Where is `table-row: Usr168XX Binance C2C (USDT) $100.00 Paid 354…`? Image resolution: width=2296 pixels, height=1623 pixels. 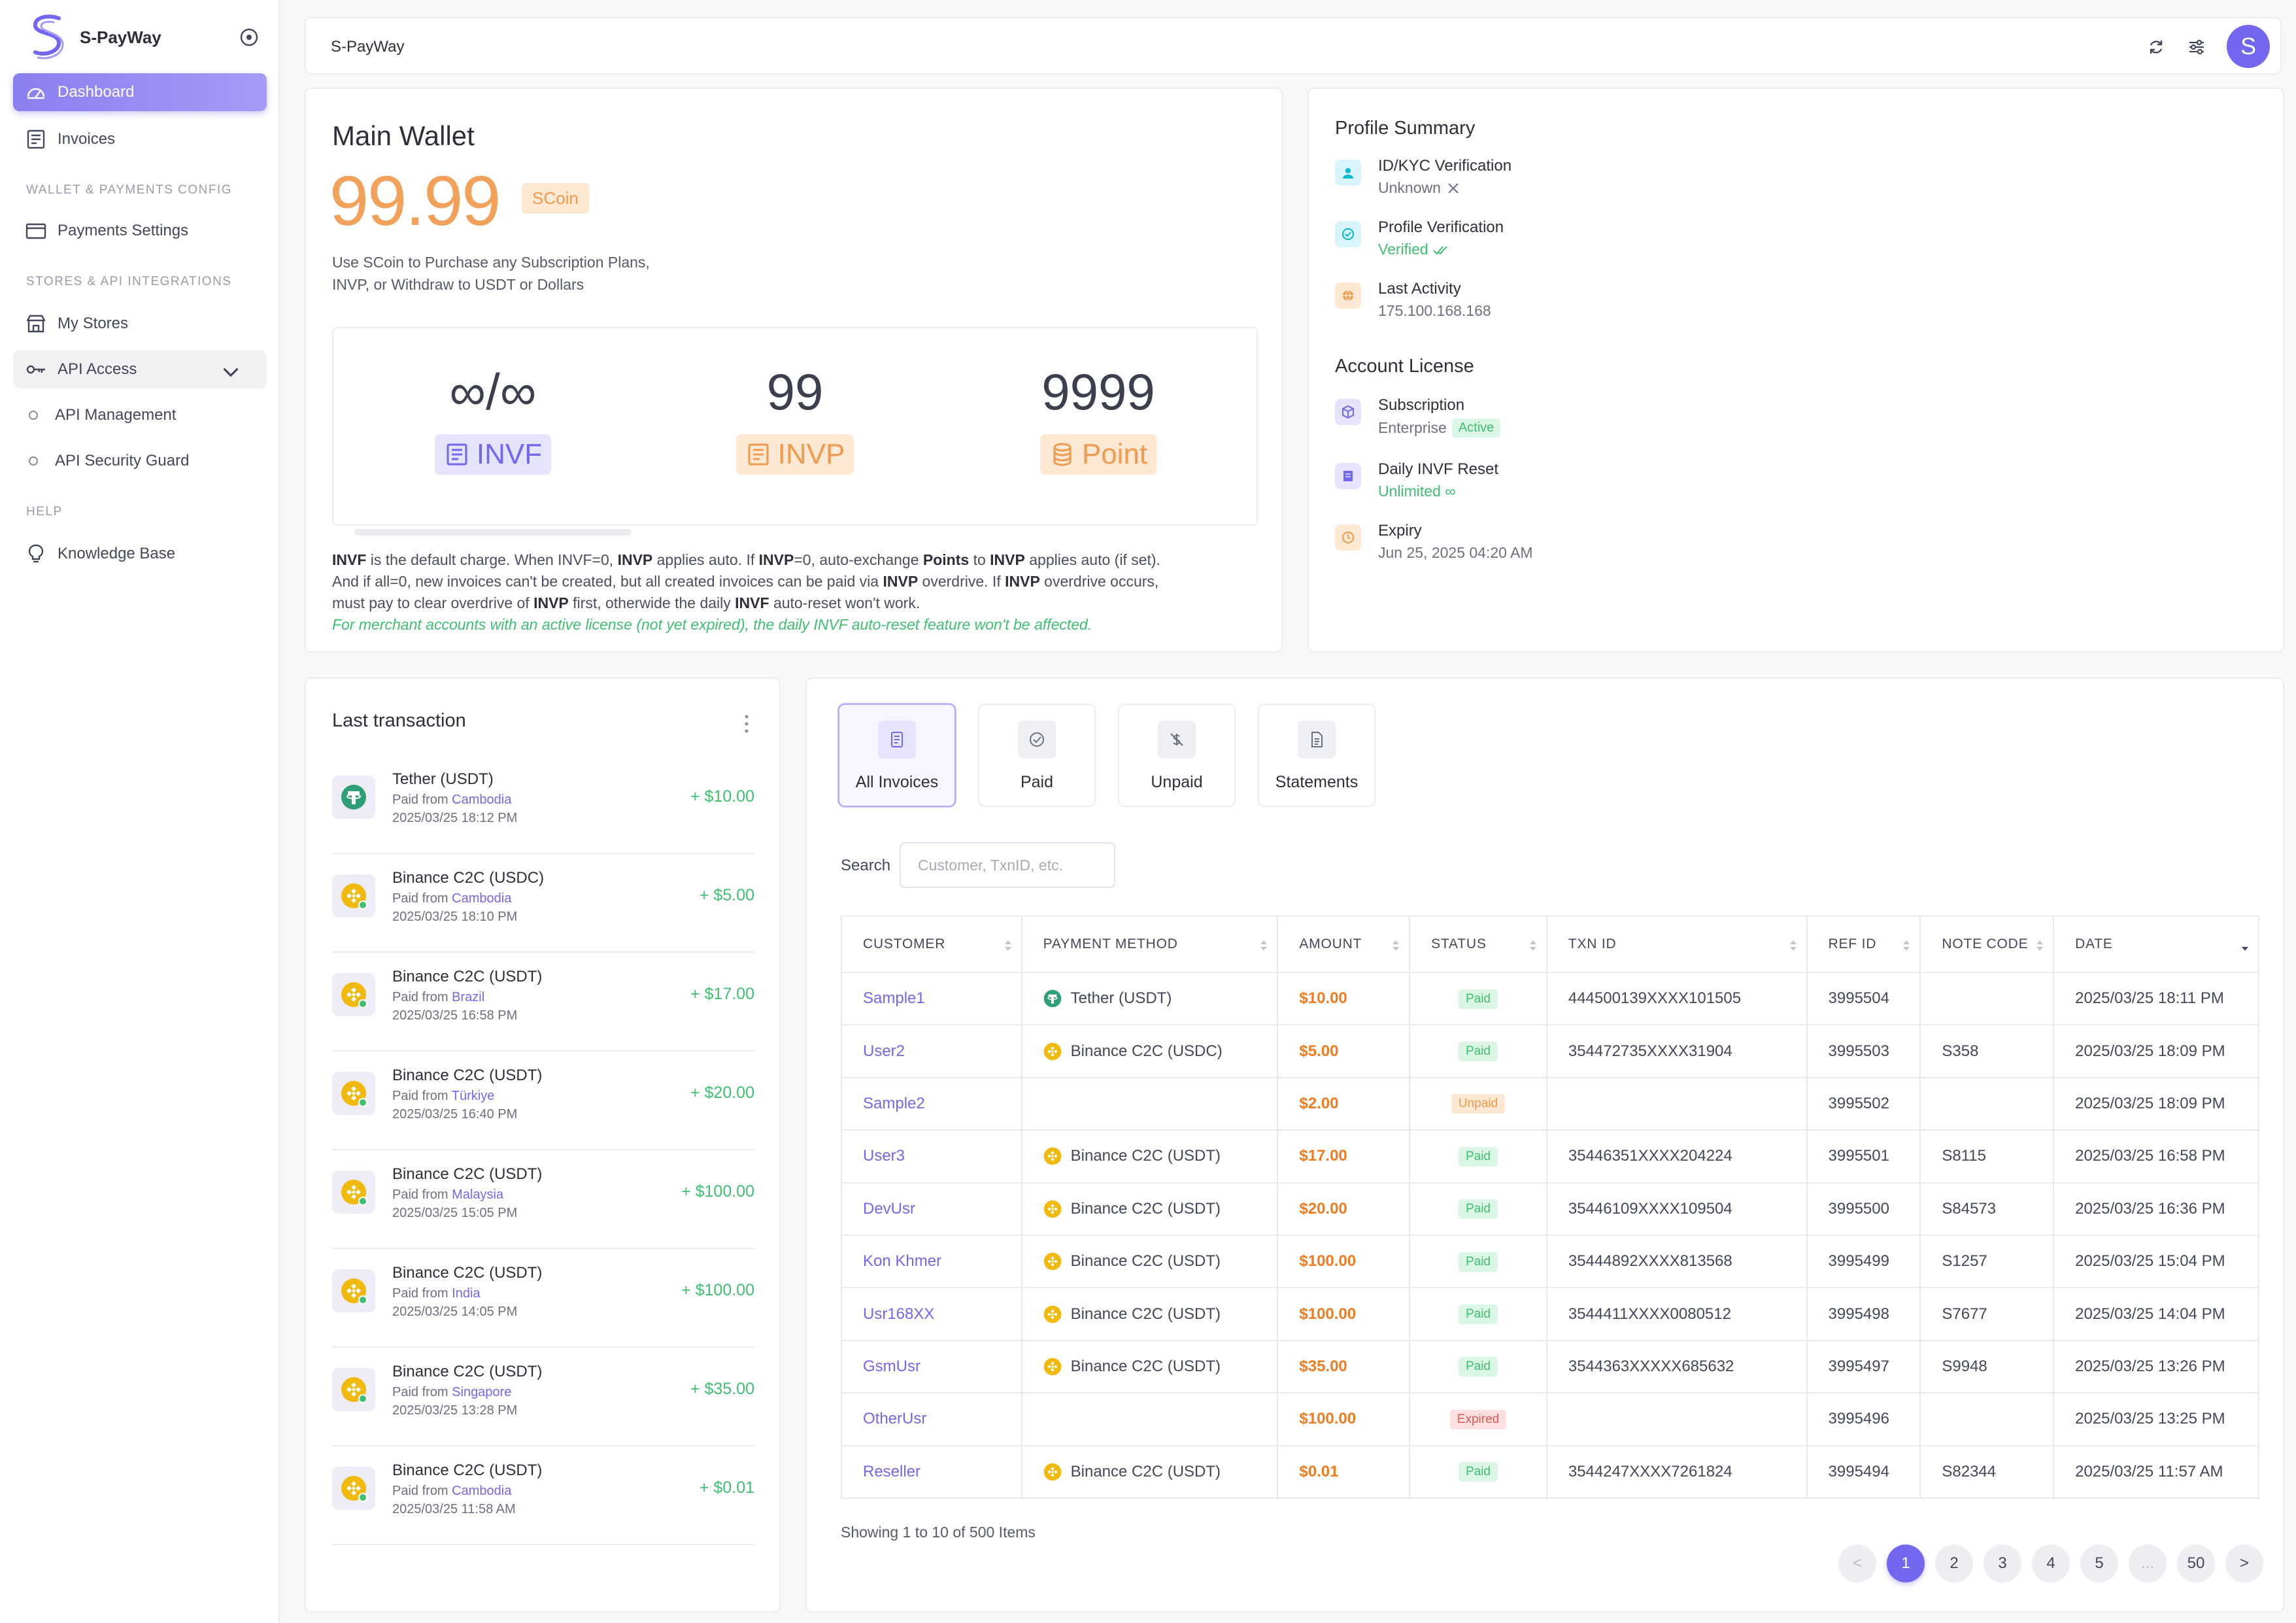 table-row: Usr168XX Binance C2C (USDT) $100.00 Paid 354… is located at coordinates (1550, 1314).